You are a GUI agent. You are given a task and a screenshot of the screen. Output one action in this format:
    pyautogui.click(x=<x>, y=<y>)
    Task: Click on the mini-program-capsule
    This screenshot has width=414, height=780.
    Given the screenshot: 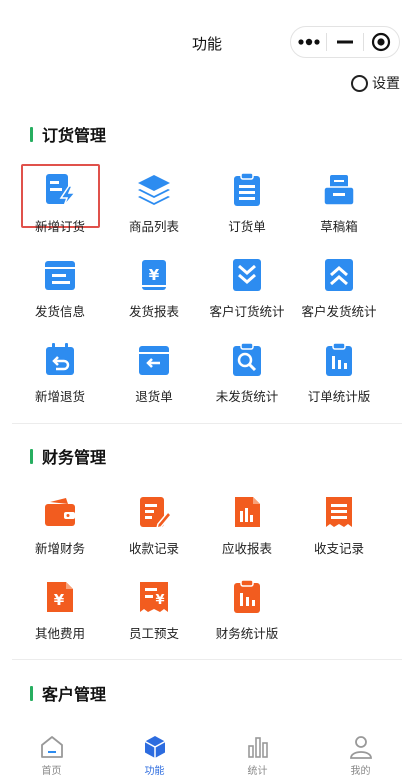 What is the action you would take?
    pyautogui.click(x=345, y=42)
    